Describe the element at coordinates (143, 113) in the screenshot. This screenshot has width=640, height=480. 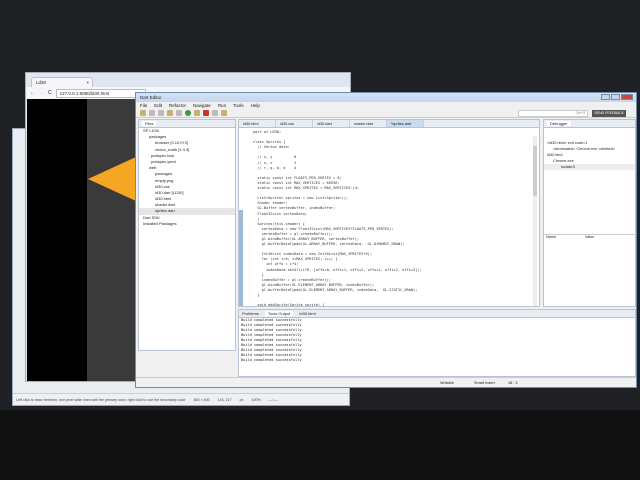
I see `new-project-icon` at that location.